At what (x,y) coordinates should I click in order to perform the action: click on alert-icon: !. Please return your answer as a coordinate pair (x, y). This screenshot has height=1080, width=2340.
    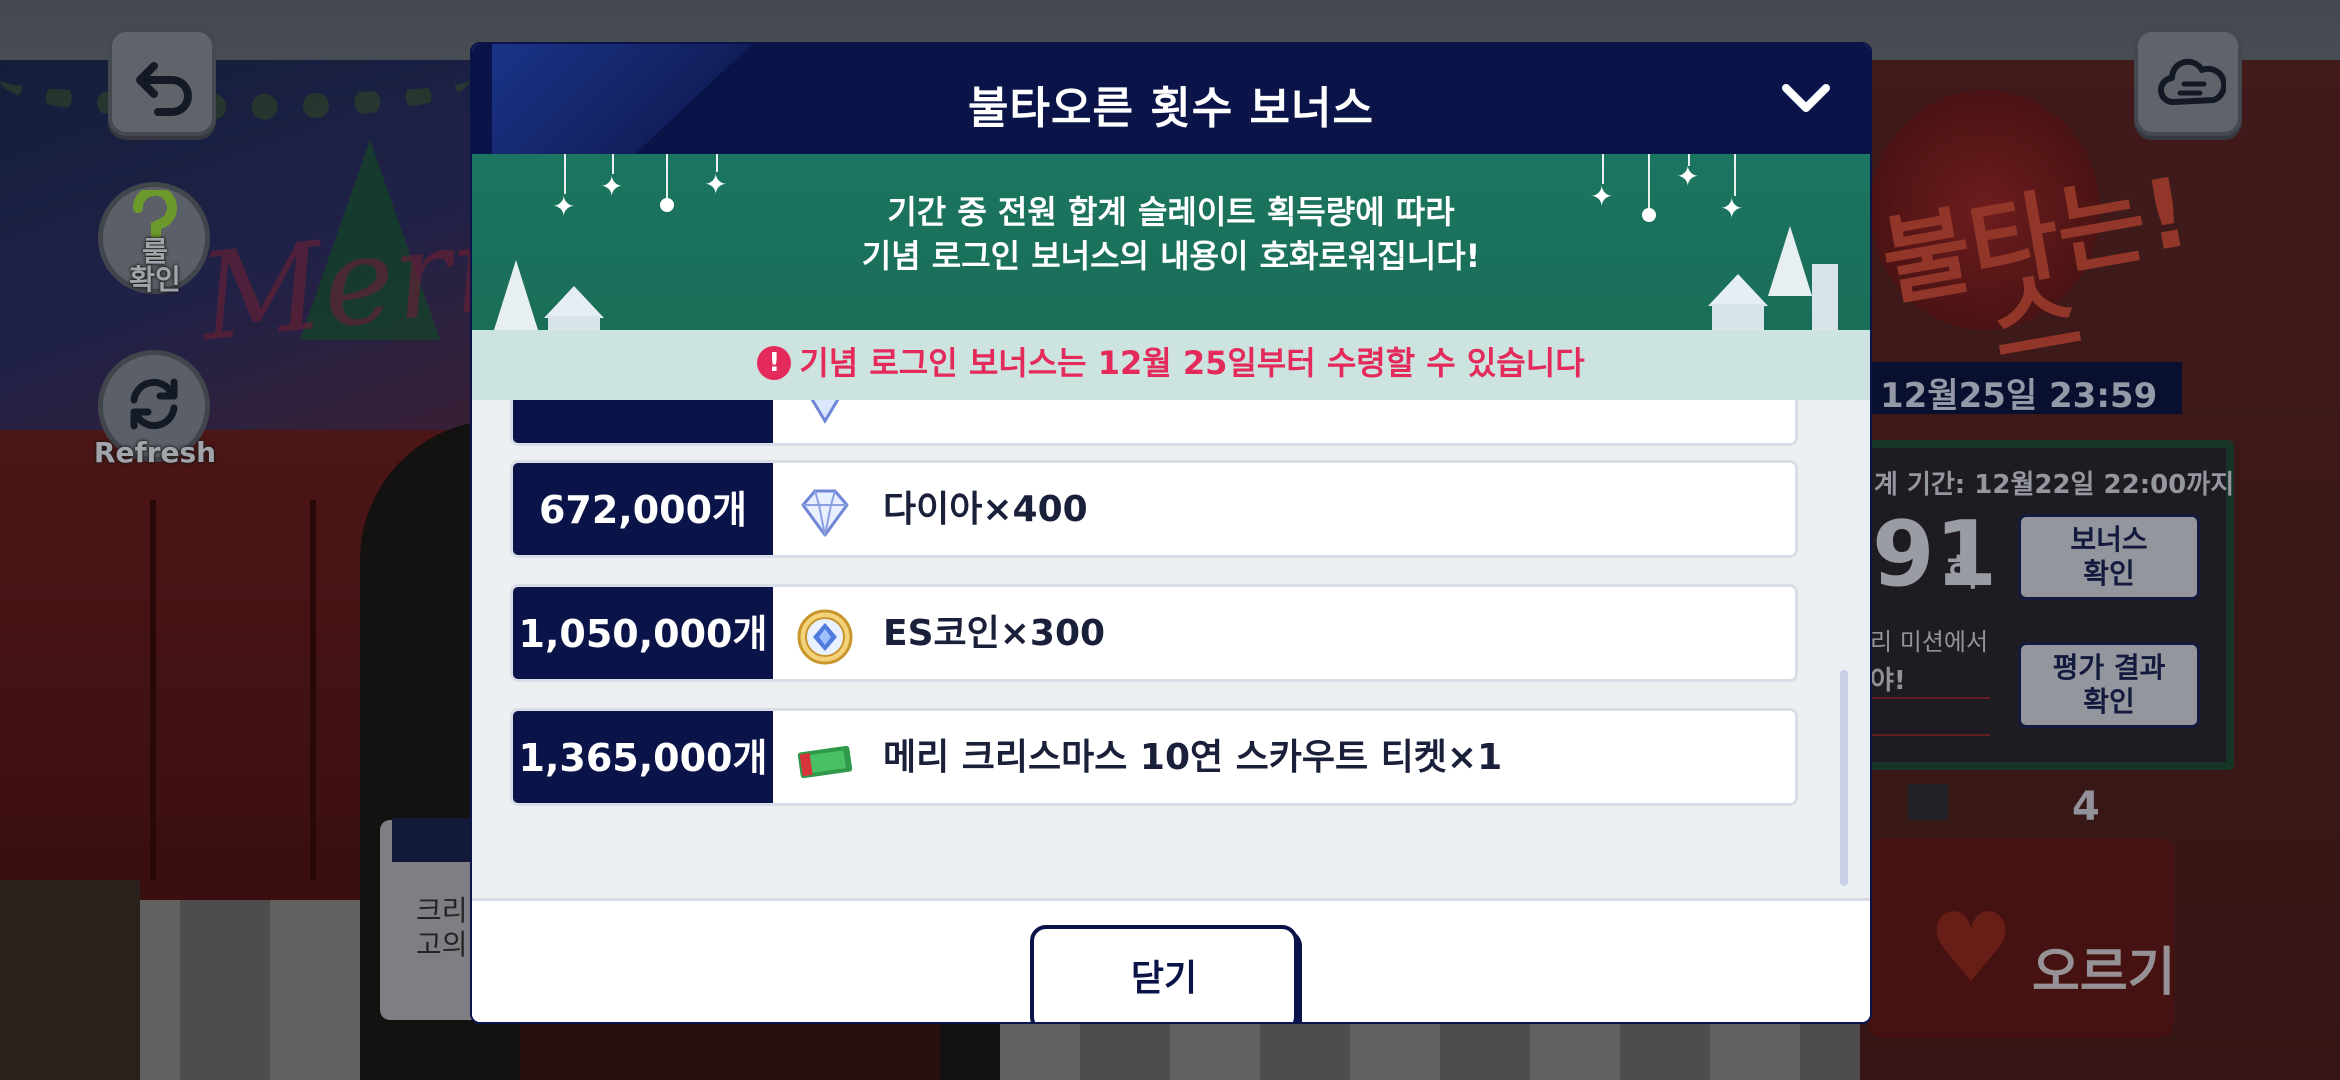
    Looking at the image, I should click on (774, 363).